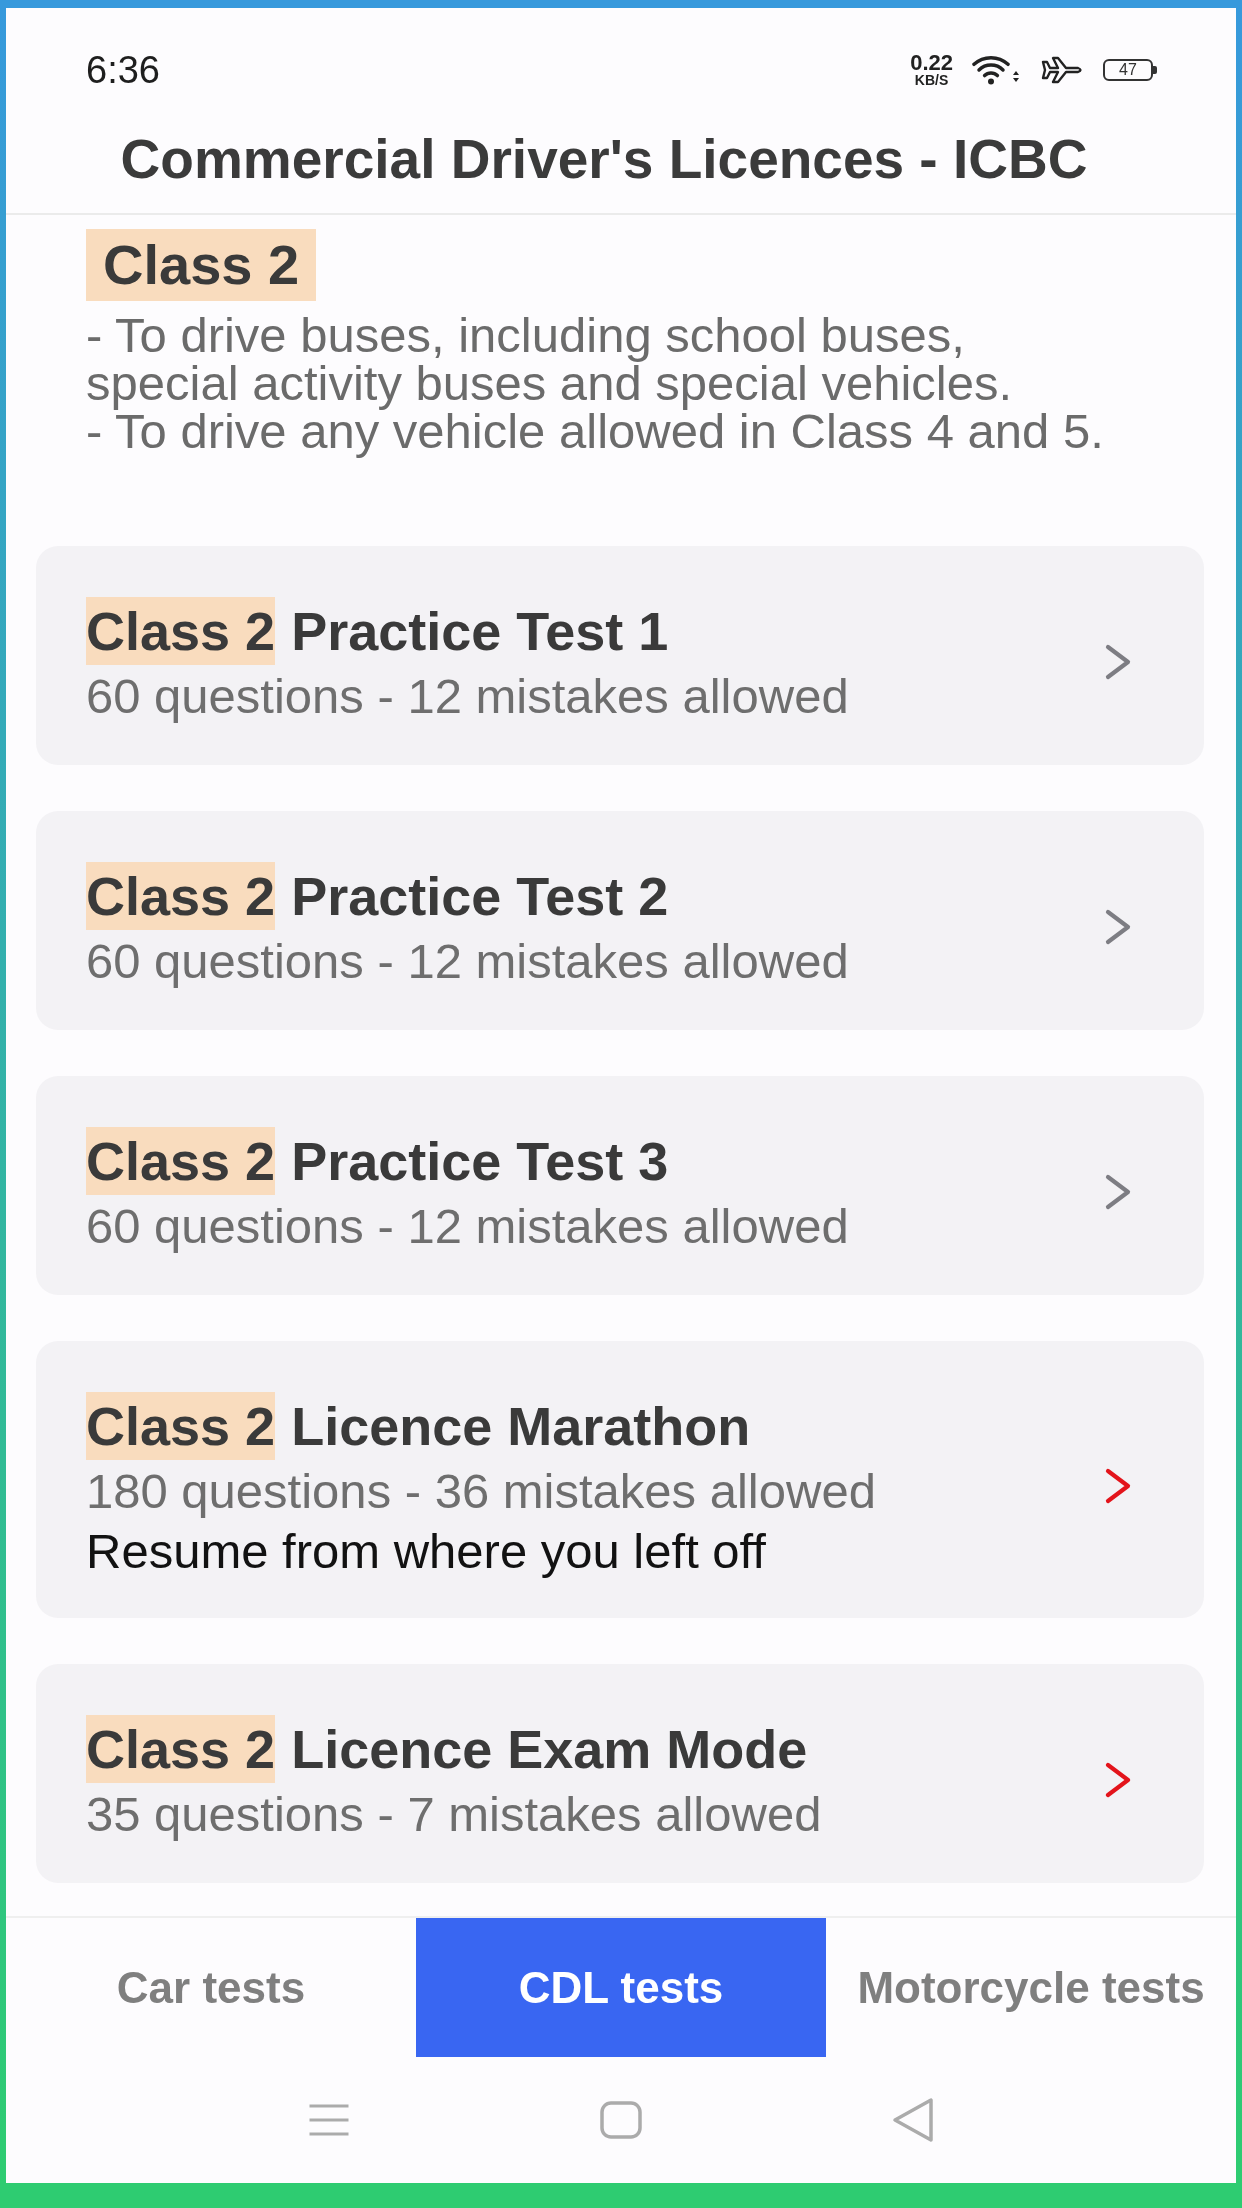  I want to click on test-title: Practice Test 1, so click(480, 631).